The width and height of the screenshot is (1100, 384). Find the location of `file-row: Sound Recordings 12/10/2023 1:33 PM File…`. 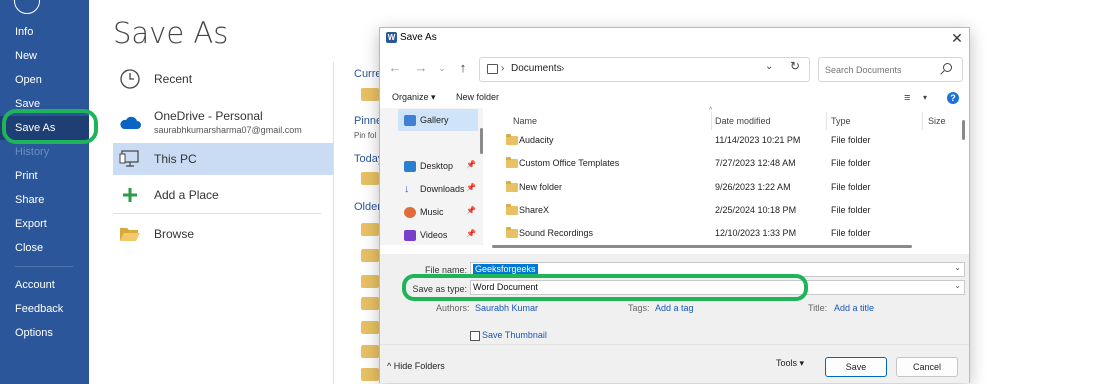

file-row: Sound Recordings 12/10/2023 1:33 PM File… is located at coordinates (724, 234).